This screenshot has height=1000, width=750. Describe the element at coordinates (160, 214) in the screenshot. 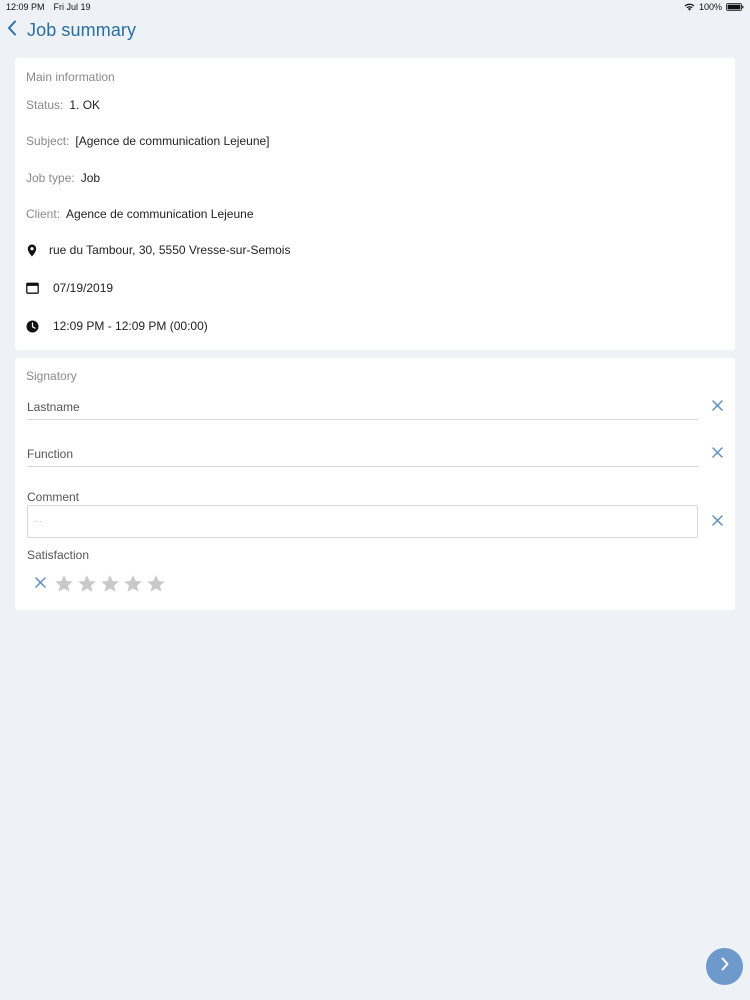

I see `client-value: Agence de communication Lejeune` at that location.